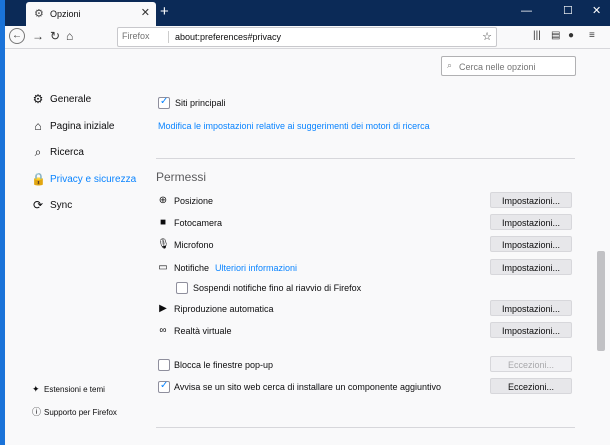 This screenshot has width=610, height=445. What do you see at coordinates (515, 66) in the screenshot?
I see `search-input` at bounding box center [515, 66].